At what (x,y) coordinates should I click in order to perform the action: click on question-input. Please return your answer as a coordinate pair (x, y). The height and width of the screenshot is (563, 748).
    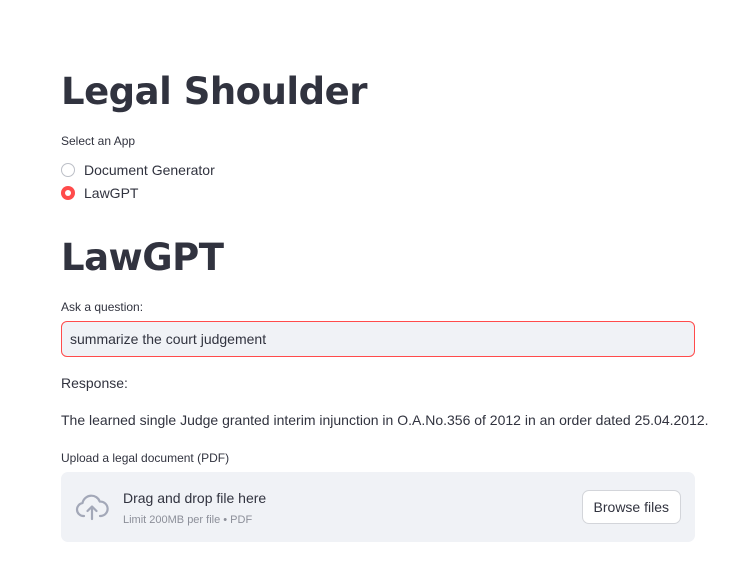
    Looking at the image, I should click on (378, 339).